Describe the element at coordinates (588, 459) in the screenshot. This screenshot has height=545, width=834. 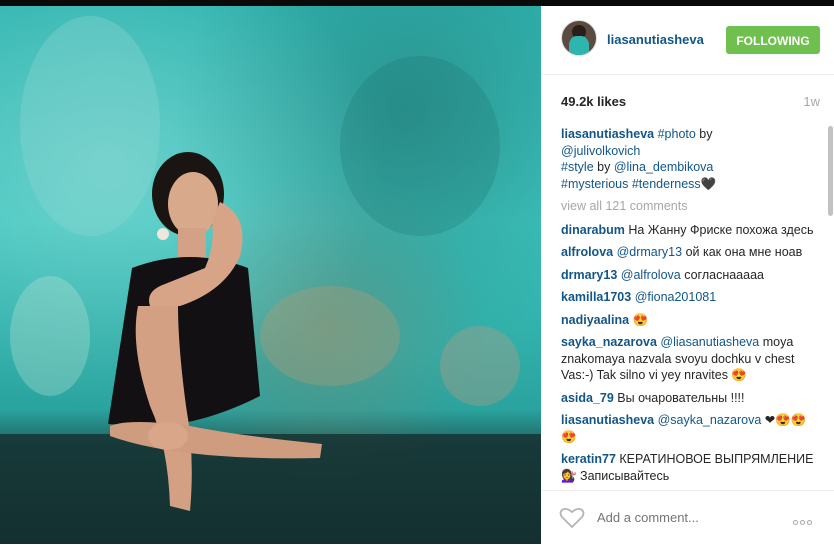
I see `comment-username: keratin77` at that location.